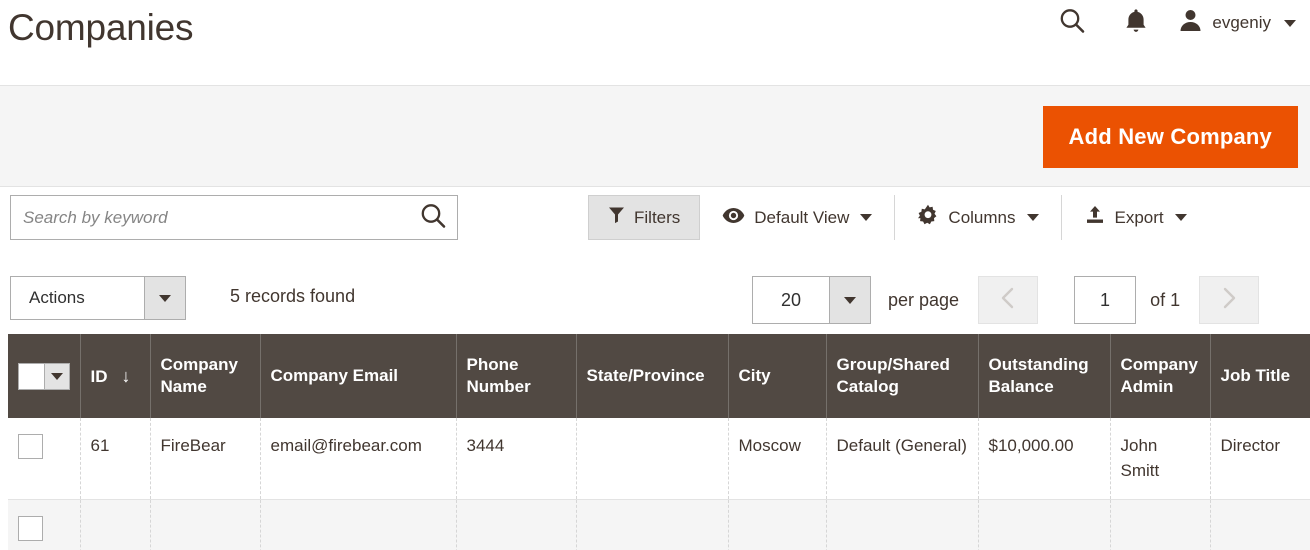 The image size is (1310, 550). I want to click on header-actions: evgeniy, so click(1170, 23).